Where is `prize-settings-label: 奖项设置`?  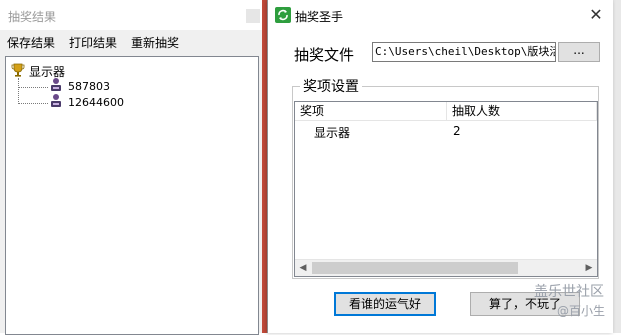 prize-settings-label: 奖项设置 is located at coordinates (331, 86).